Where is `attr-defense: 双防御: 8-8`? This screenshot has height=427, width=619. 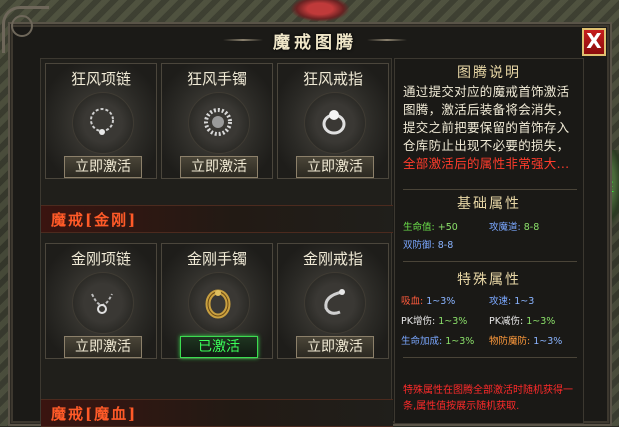
attr-defense: 双防御: 8-8 is located at coordinates (428, 244).